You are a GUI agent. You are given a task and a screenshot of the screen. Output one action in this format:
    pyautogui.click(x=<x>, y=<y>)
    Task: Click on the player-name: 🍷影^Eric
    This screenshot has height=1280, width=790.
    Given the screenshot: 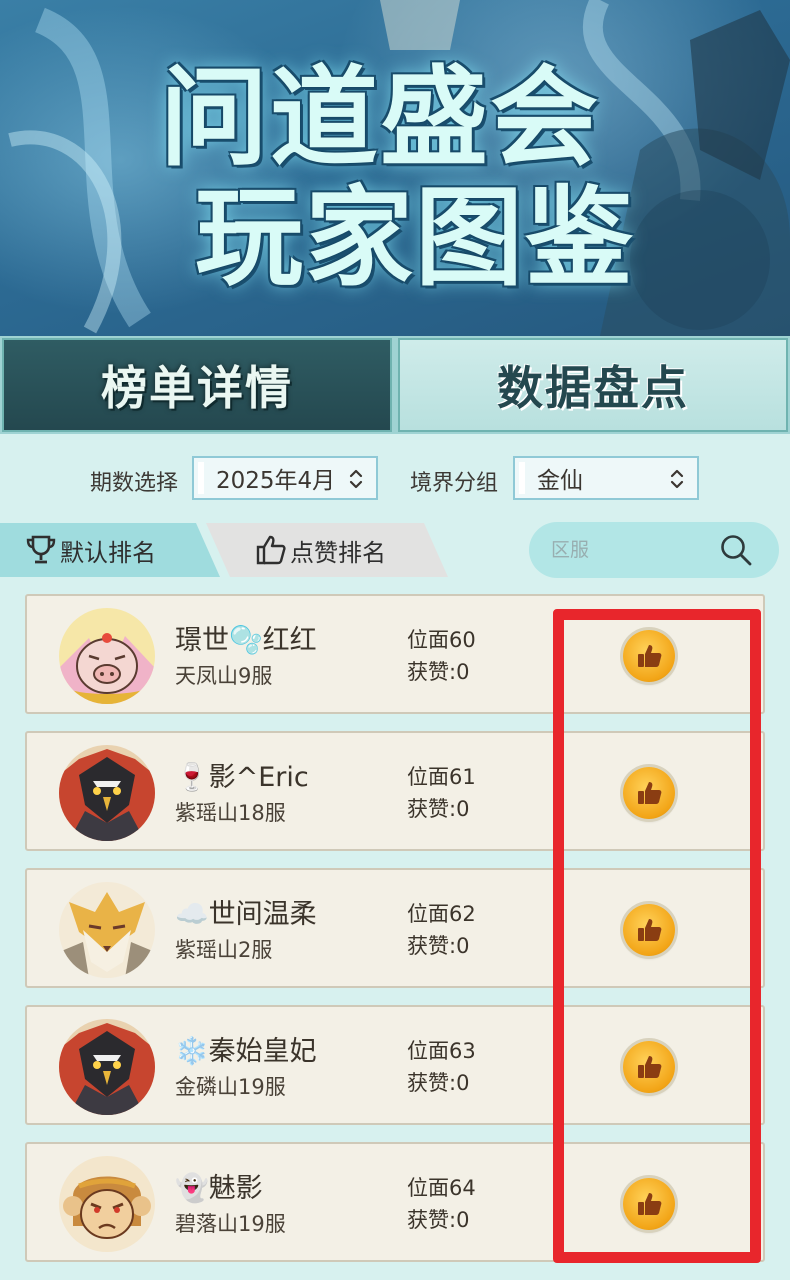 What is the action you would take?
    pyautogui.click(x=242, y=777)
    